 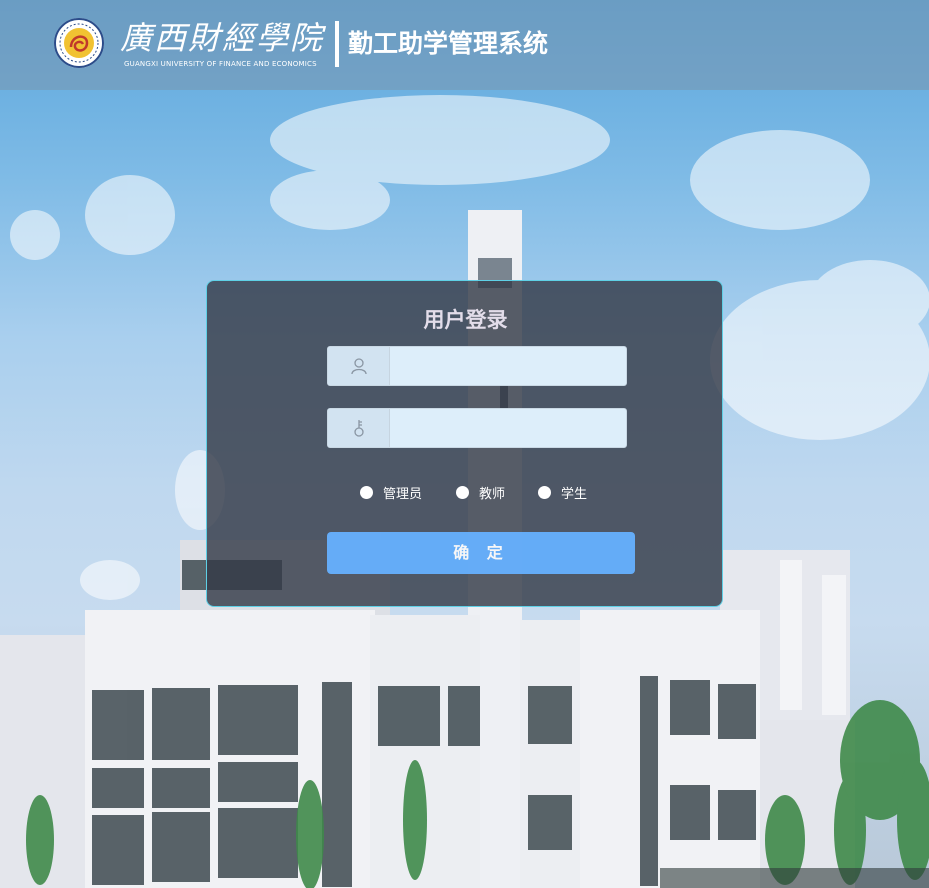 What do you see at coordinates (481, 553) in the screenshot?
I see `confirm-button: 确 定` at bounding box center [481, 553].